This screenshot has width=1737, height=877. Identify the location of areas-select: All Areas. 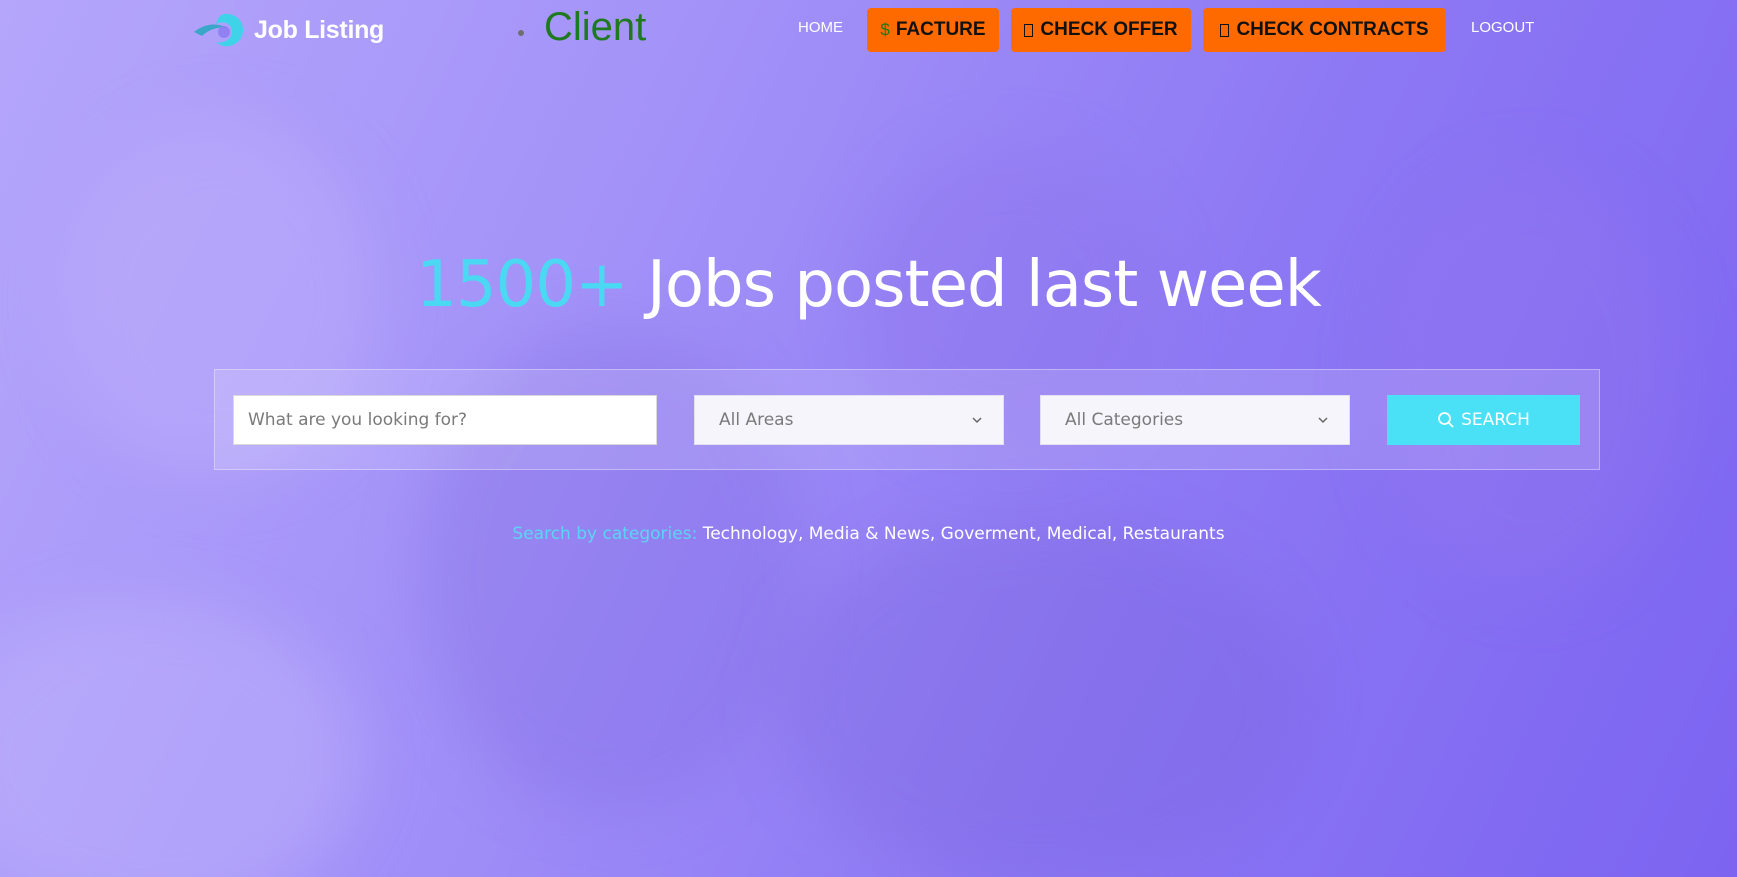
(849, 420).